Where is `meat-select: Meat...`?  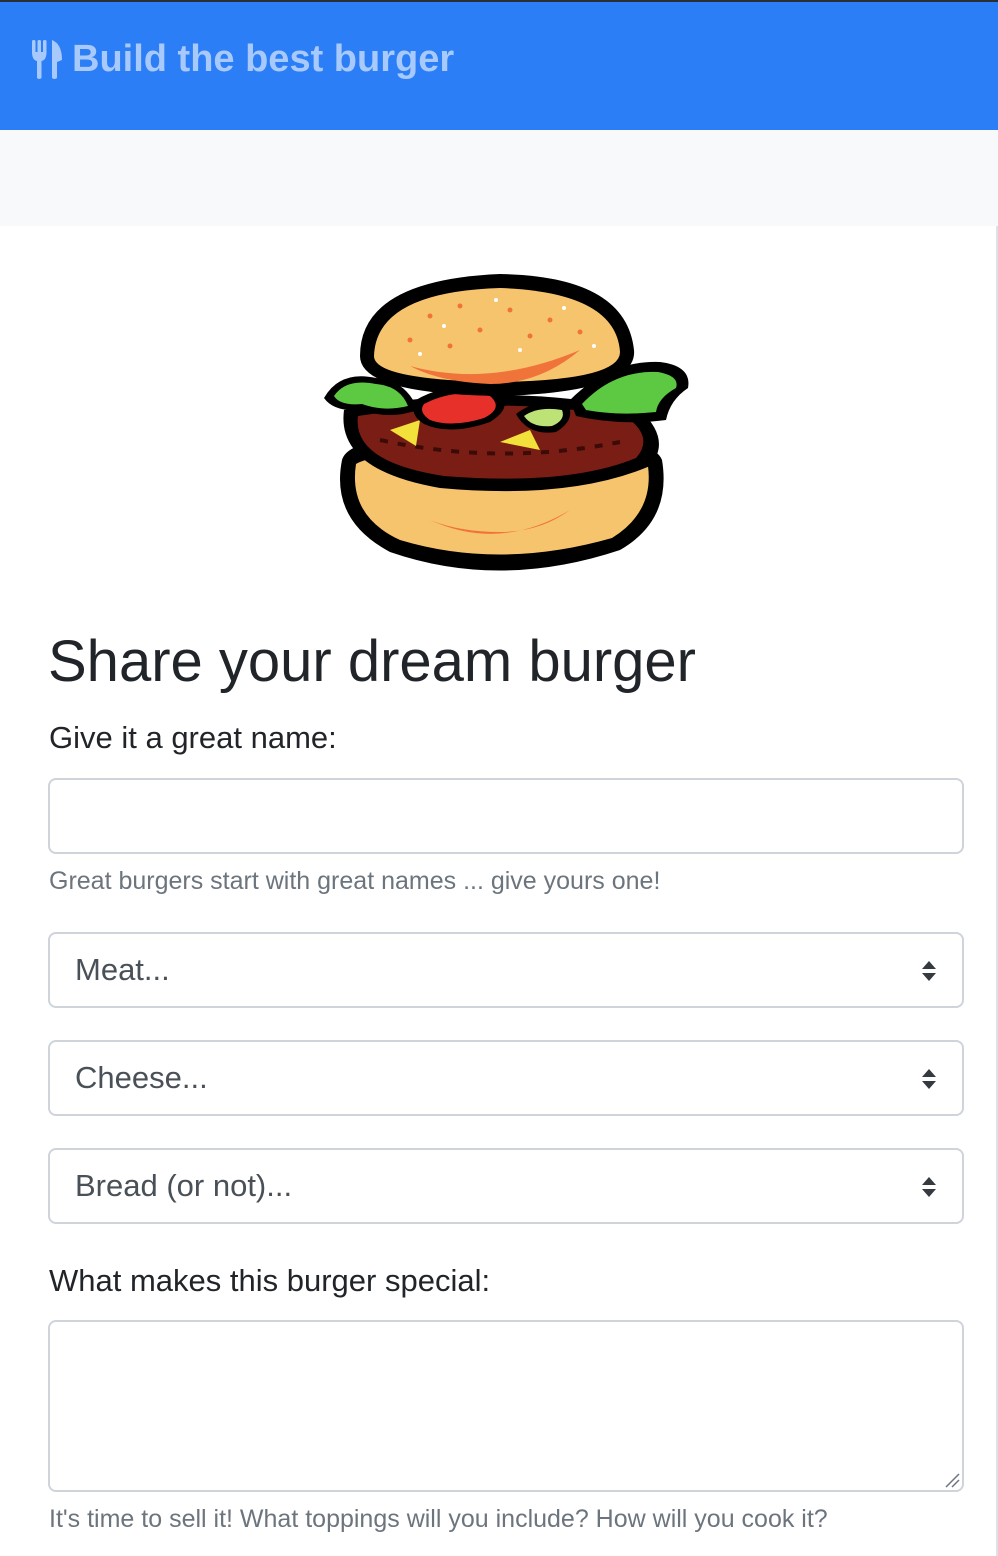
meat-select: Meat... is located at coordinates (506, 970).